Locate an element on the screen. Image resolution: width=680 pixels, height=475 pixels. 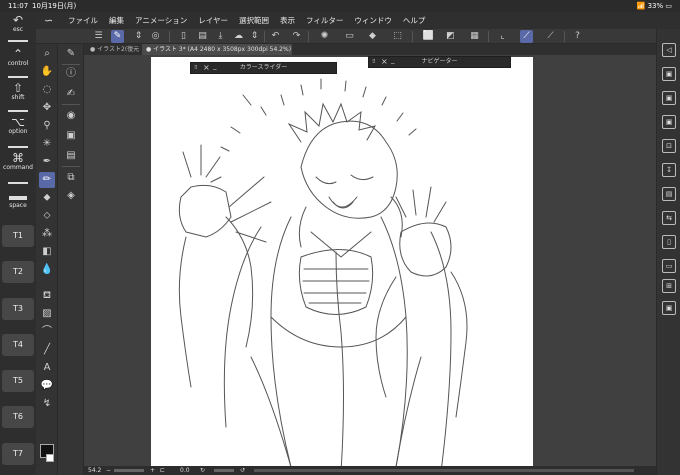
option-key: ⌥ option is located at coordinates (18, 126).